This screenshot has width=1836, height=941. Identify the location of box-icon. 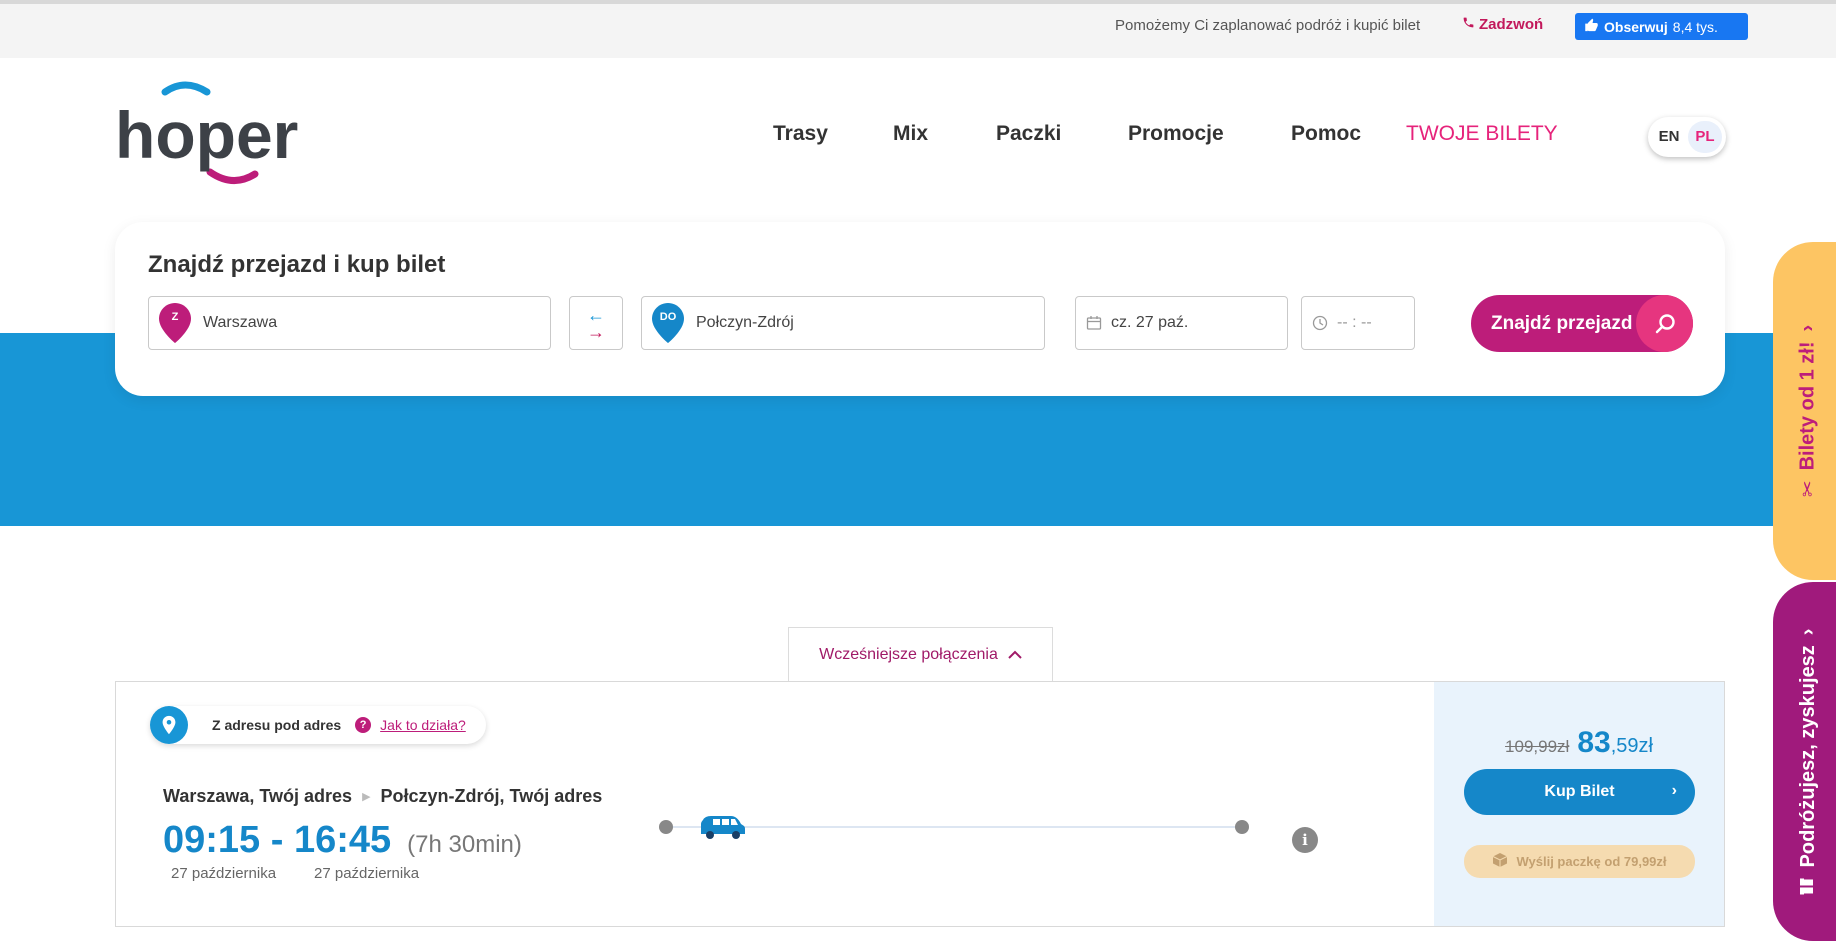
(1500, 861).